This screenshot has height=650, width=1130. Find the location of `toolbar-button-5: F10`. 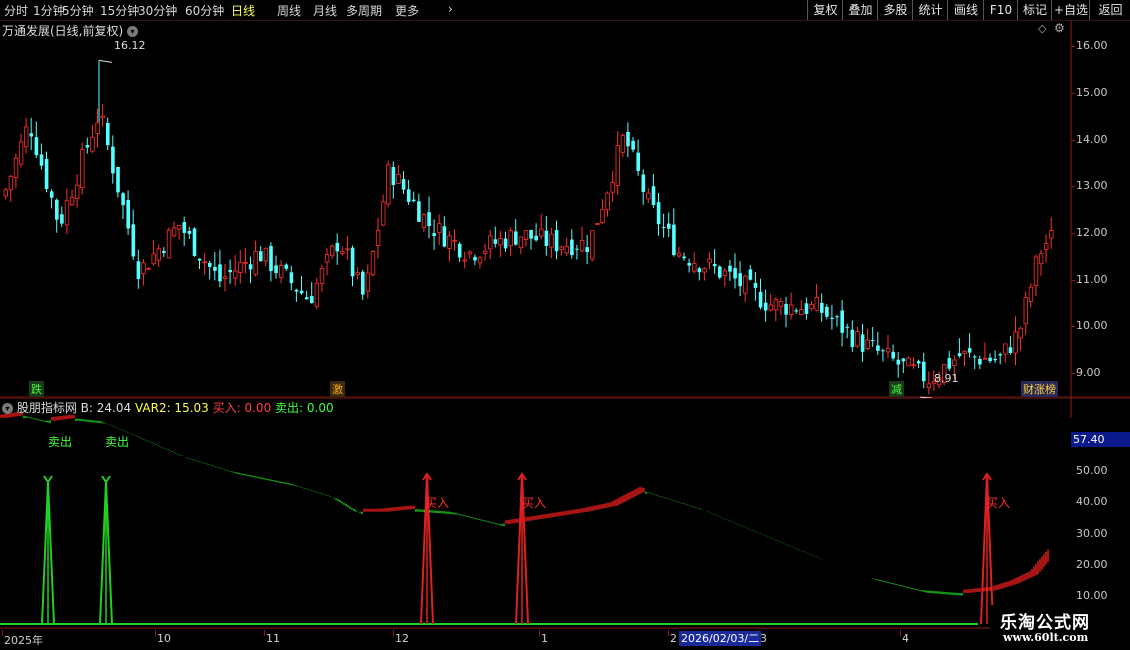

toolbar-button-5: F10 is located at coordinates (1000, 10).